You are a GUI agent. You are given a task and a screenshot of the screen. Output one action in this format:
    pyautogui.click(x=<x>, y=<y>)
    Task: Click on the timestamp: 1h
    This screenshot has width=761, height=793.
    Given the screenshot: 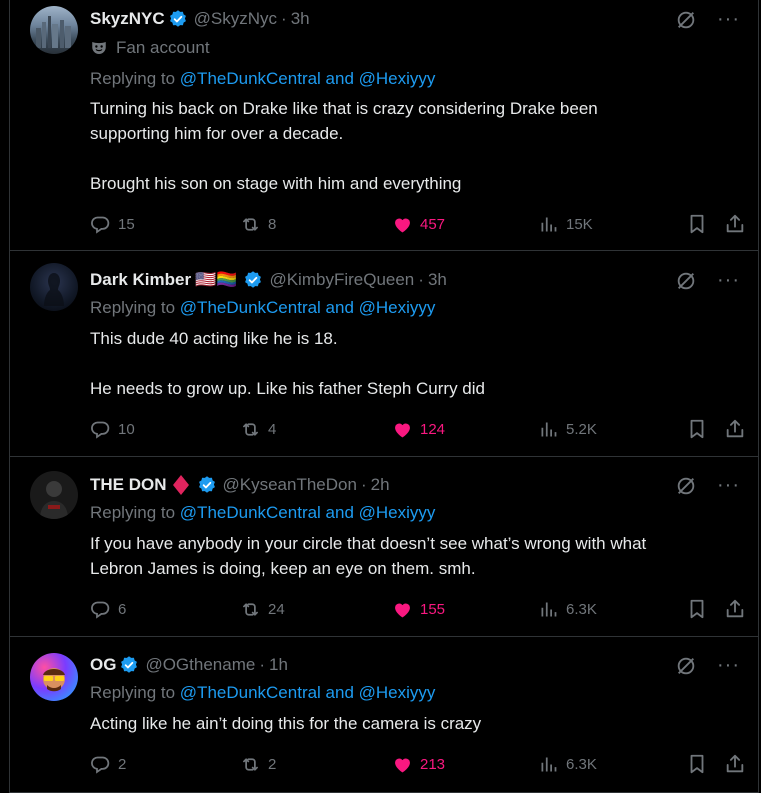 What is the action you would take?
    pyautogui.click(x=278, y=665)
    